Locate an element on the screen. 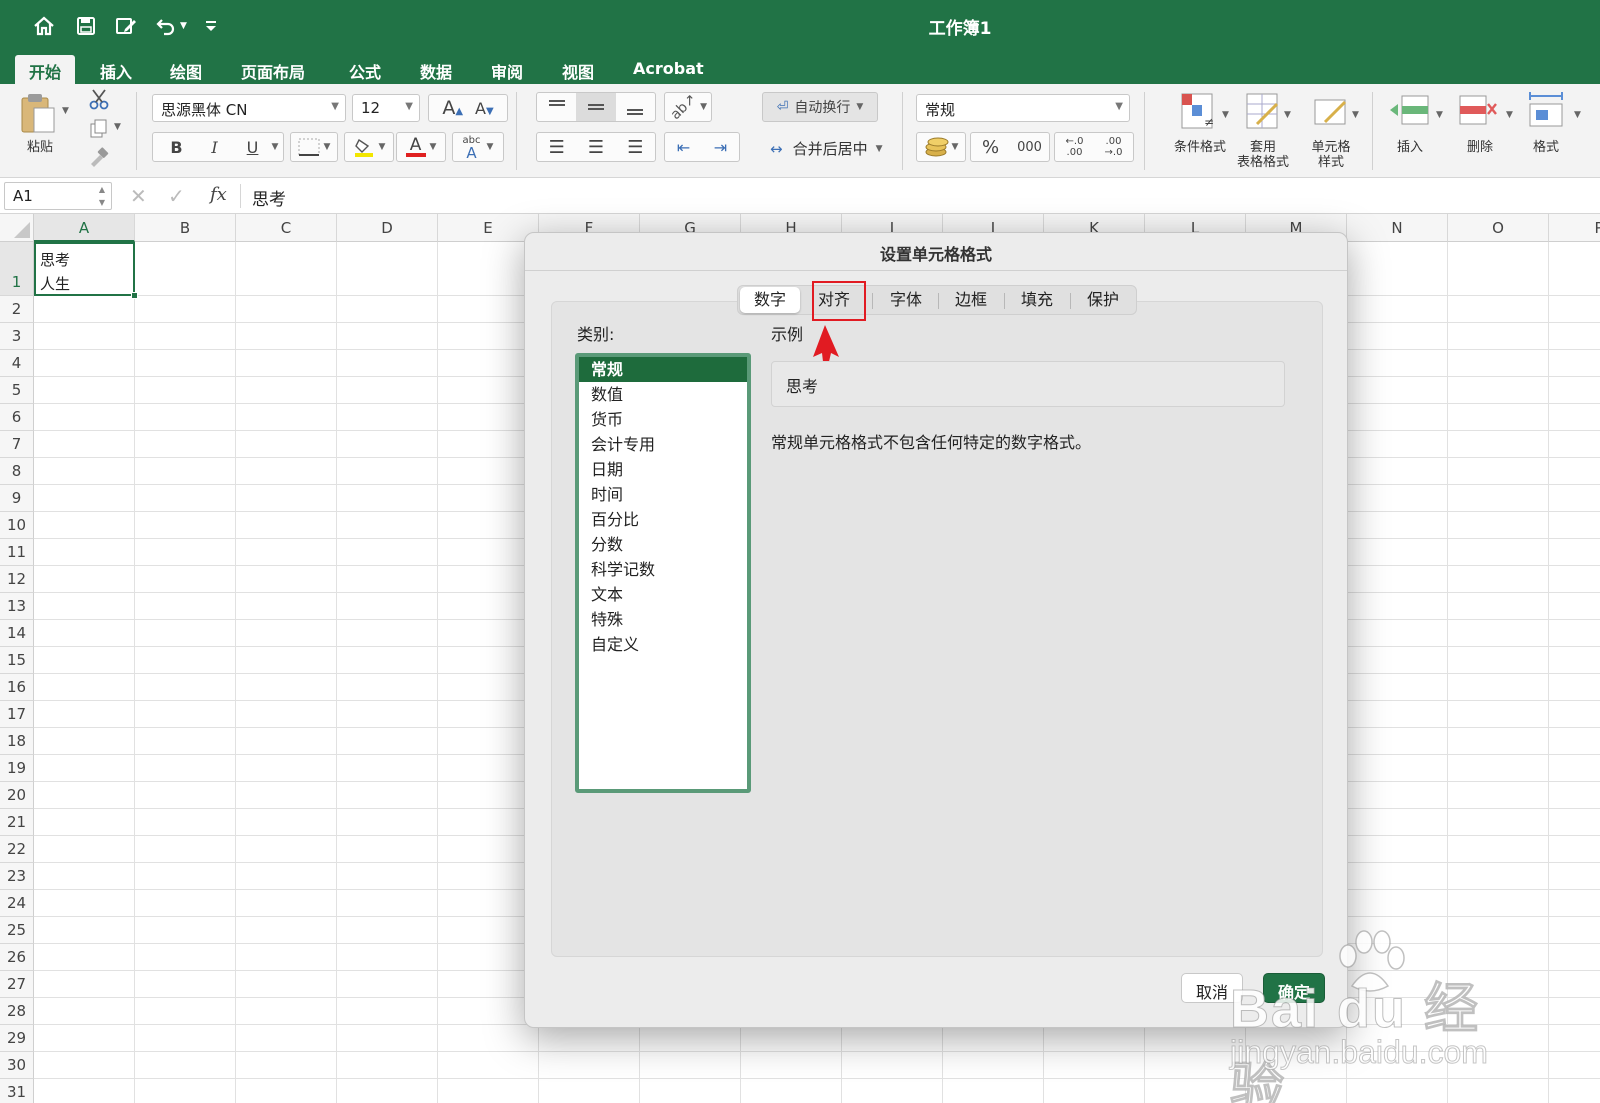 The image size is (1600, 1103). format-painter-icon is located at coordinates (99, 157).